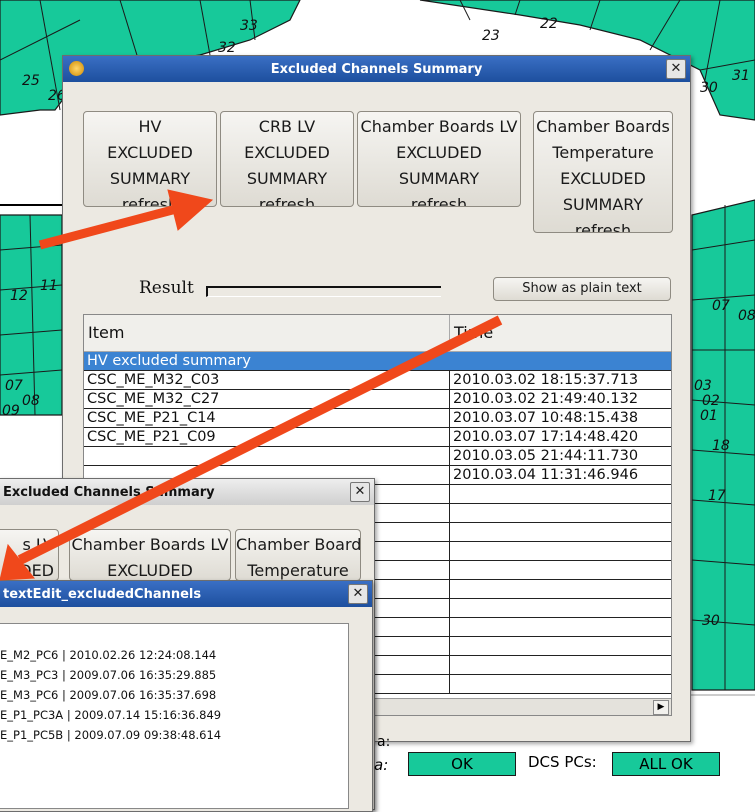  I want to click on button-line: CRB LV, so click(287, 126).